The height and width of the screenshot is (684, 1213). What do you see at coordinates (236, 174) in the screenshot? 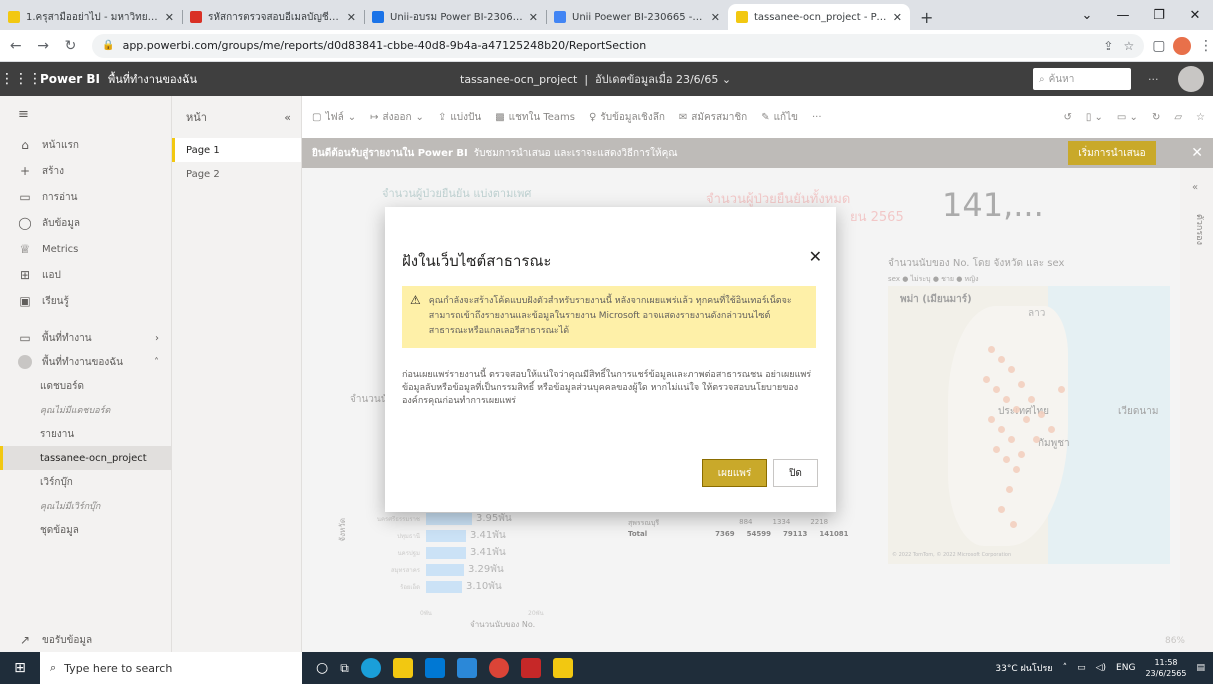
I see `page-tab: Page 2` at bounding box center [236, 174].